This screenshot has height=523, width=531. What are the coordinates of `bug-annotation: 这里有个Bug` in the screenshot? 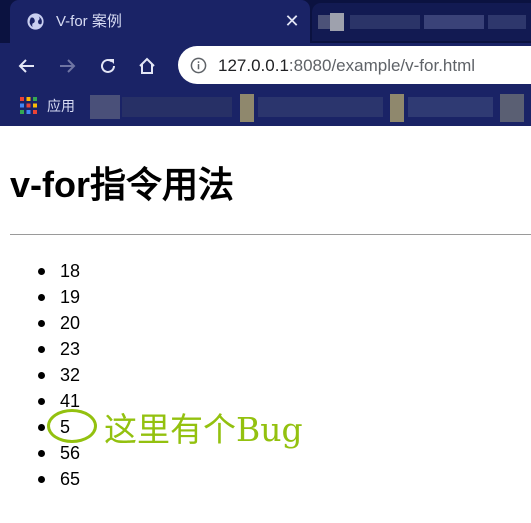 It's located at (203, 429).